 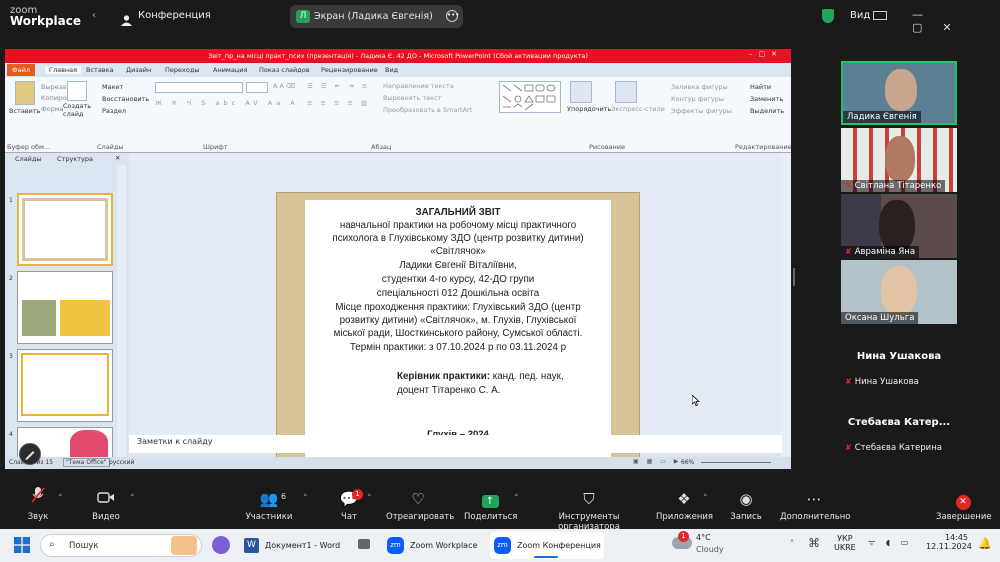 I want to click on shape-effects-button: Эффекты фигуры, so click(x=701, y=111).